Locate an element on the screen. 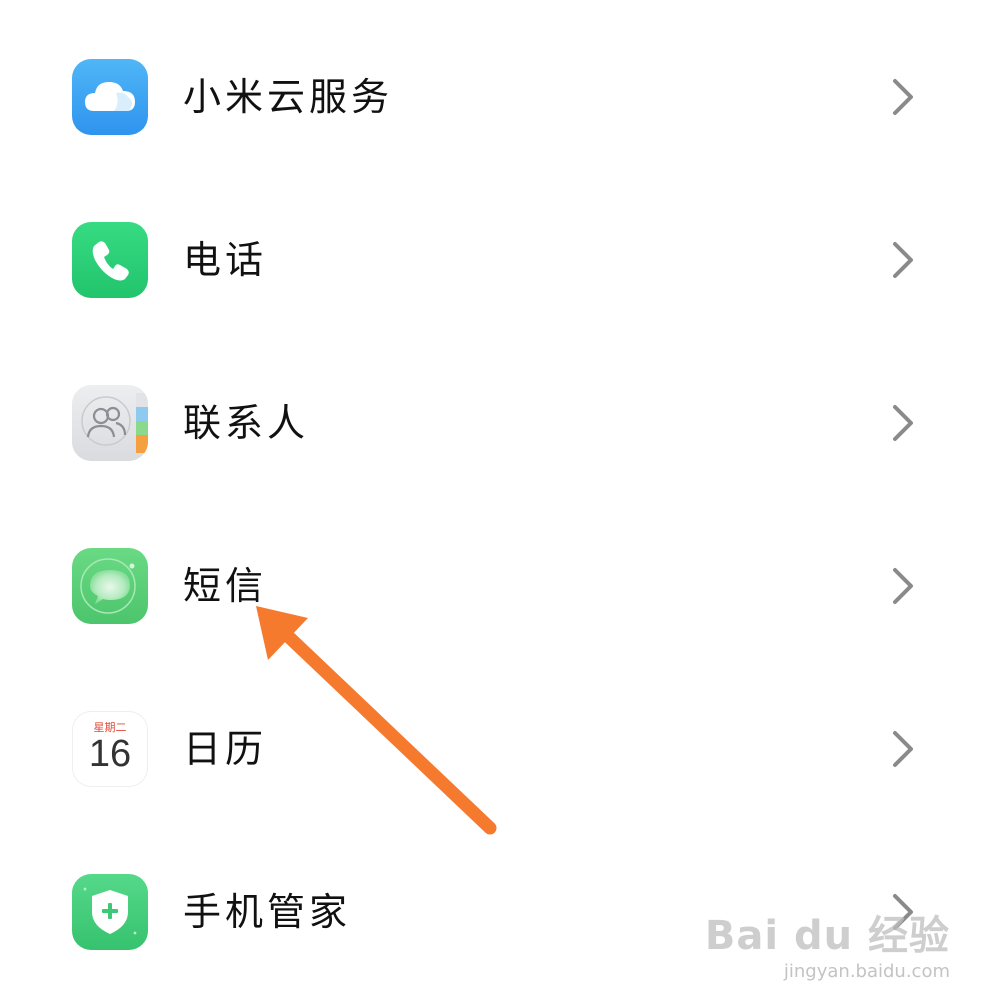  calendar-icon: 星期二 16 is located at coordinates (110, 749).